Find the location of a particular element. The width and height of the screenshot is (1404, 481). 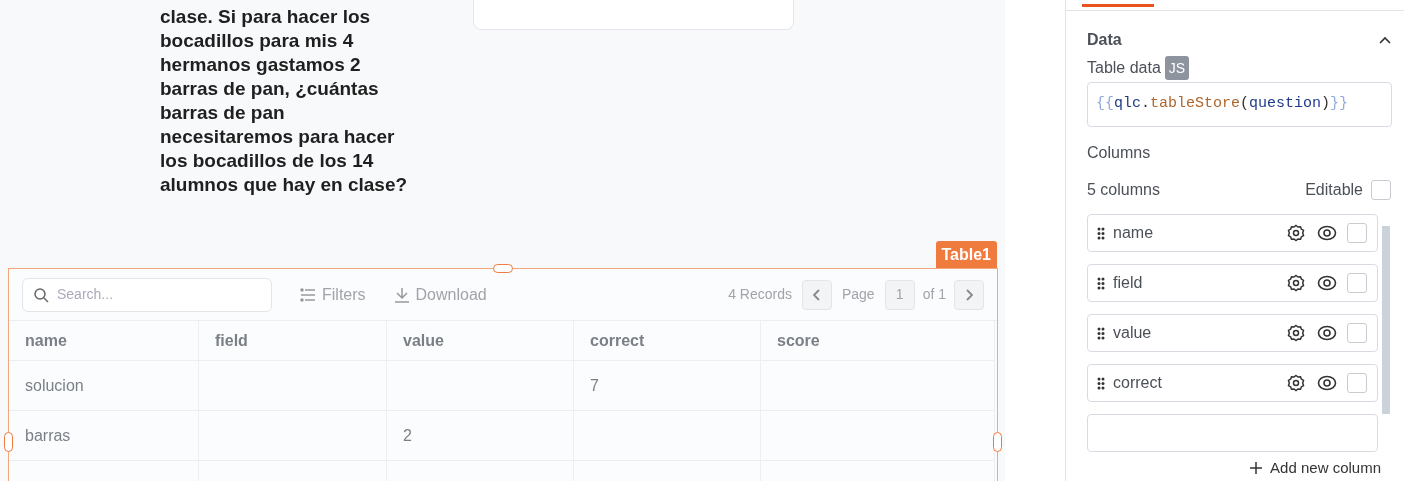

records-count: 4 Records is located at coordinates (760, 294).